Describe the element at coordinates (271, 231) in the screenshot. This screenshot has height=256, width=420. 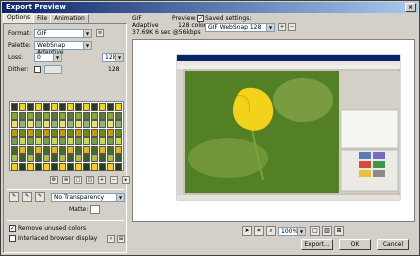
I see `zoom-tool-icon: ⌕` at that location.